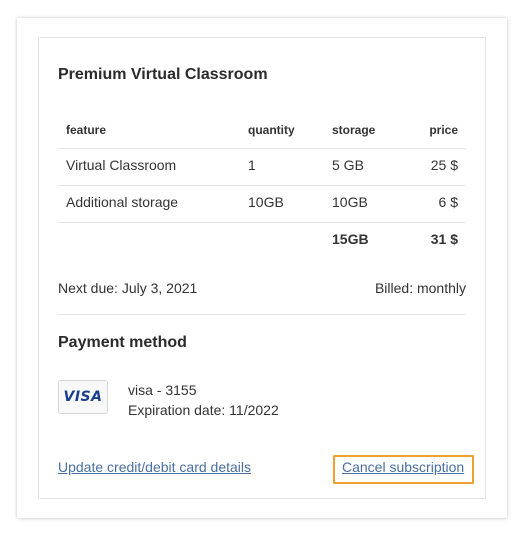 Image resolution: width=524 pixels, height=536 pixels. What do you see at coordinates (262, 314) in the screenshot?
I see `section-divider` at bounding box center [262, 314].